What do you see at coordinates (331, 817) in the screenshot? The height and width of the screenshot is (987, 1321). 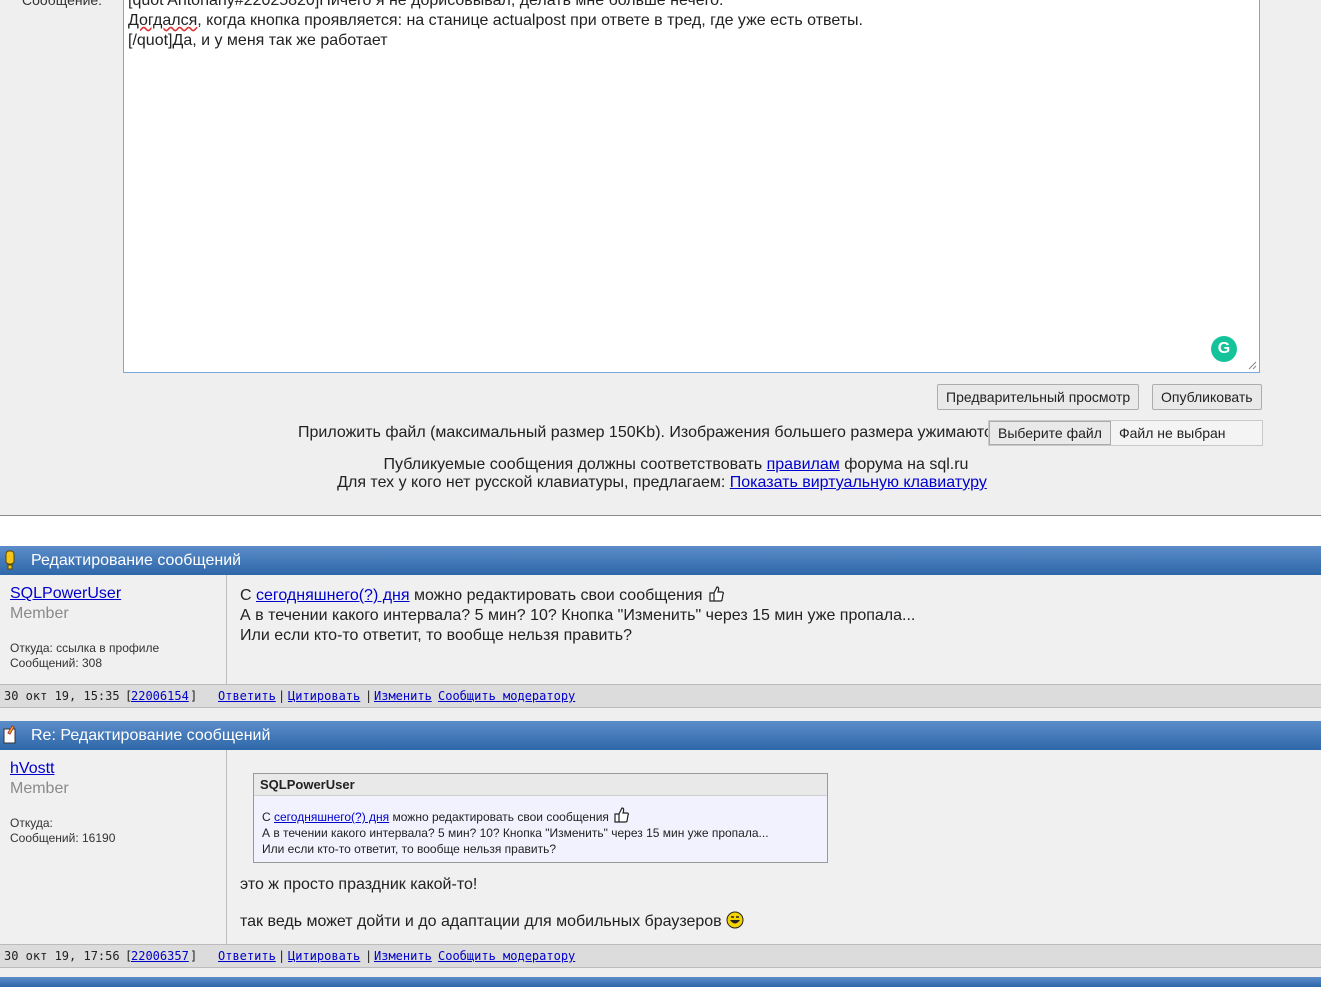 I see `quote-post-link: сегодняшнего(?) дня` at bounding box center [331, 817].